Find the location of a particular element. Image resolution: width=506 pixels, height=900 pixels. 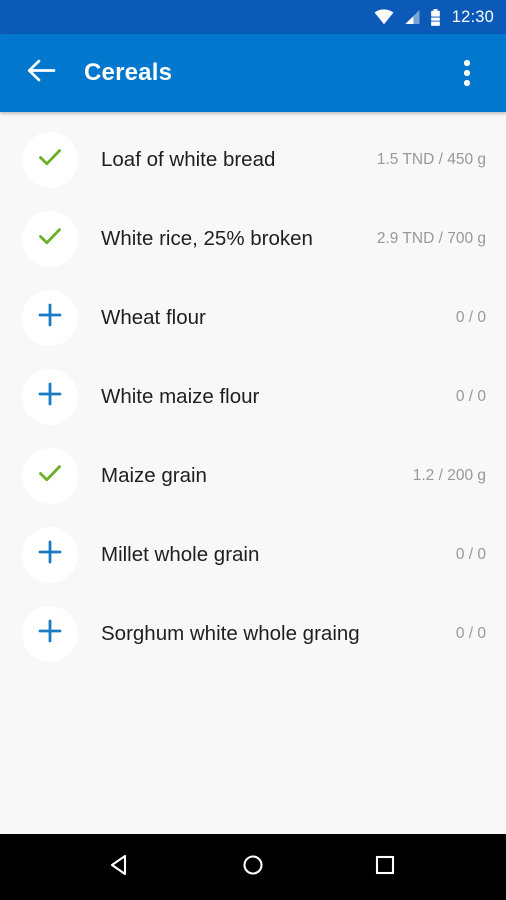

status-bar-clock: 12:30 is located at coordinates (472, 16).